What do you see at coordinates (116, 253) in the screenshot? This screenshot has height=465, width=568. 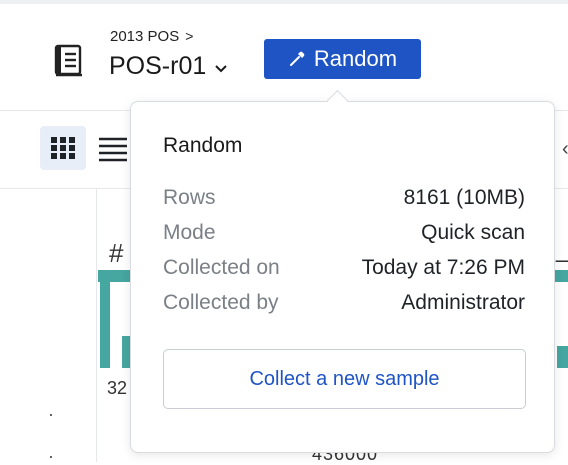 I see `column-header: #` at bounding box center [116, 253].